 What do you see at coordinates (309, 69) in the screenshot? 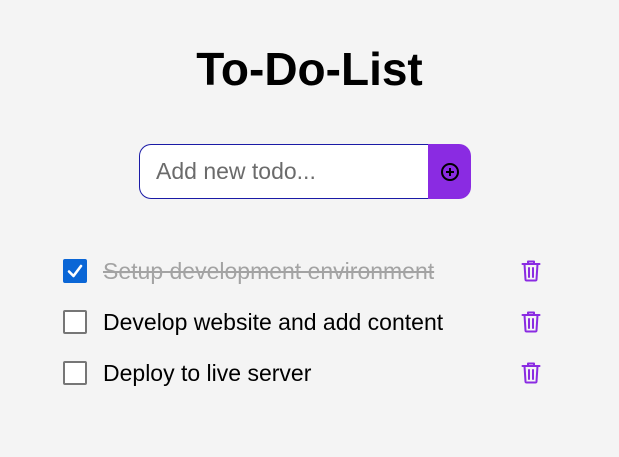
I see `page-title: To-Do-List` at bounding box center [309, 69].